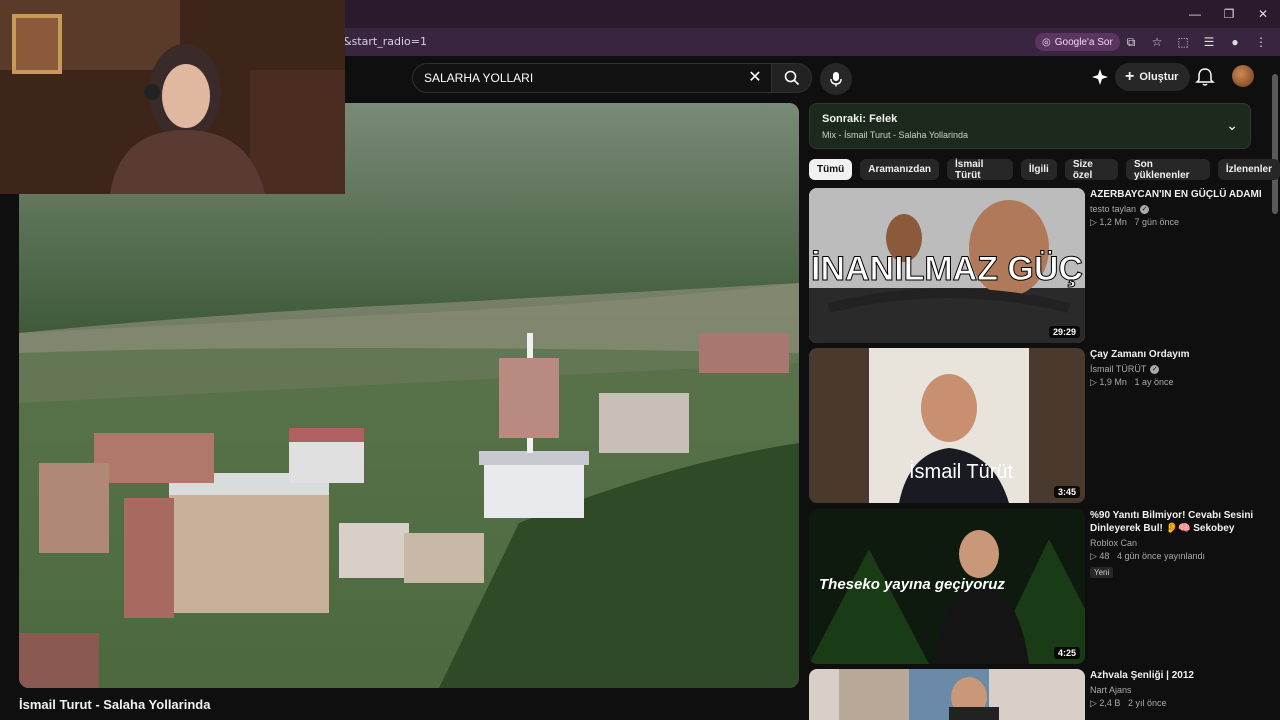 Image resolution: width=1280 pixels, height=720 pixels. What do you see at coordinates (1064, 332) in the screenshot?
I see `video-duration: 29:29` at bounding box center [1064, 332].